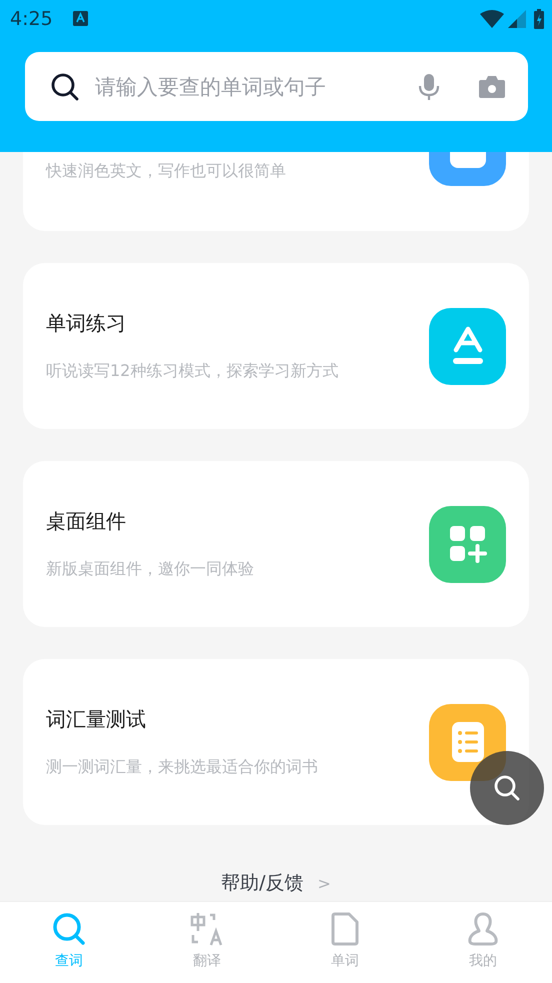 This screenshot has height=983, width=552. I want to click on nav-tab: 翻译, so click(207, 942).